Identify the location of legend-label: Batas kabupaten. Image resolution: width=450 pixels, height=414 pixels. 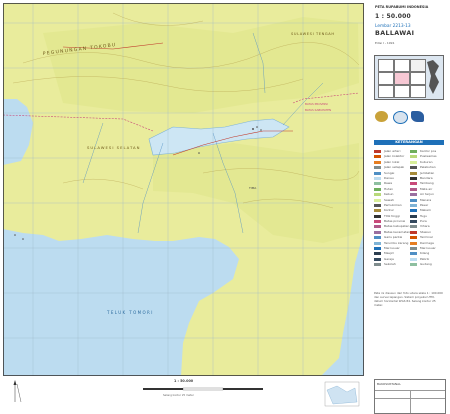
(397, 226).